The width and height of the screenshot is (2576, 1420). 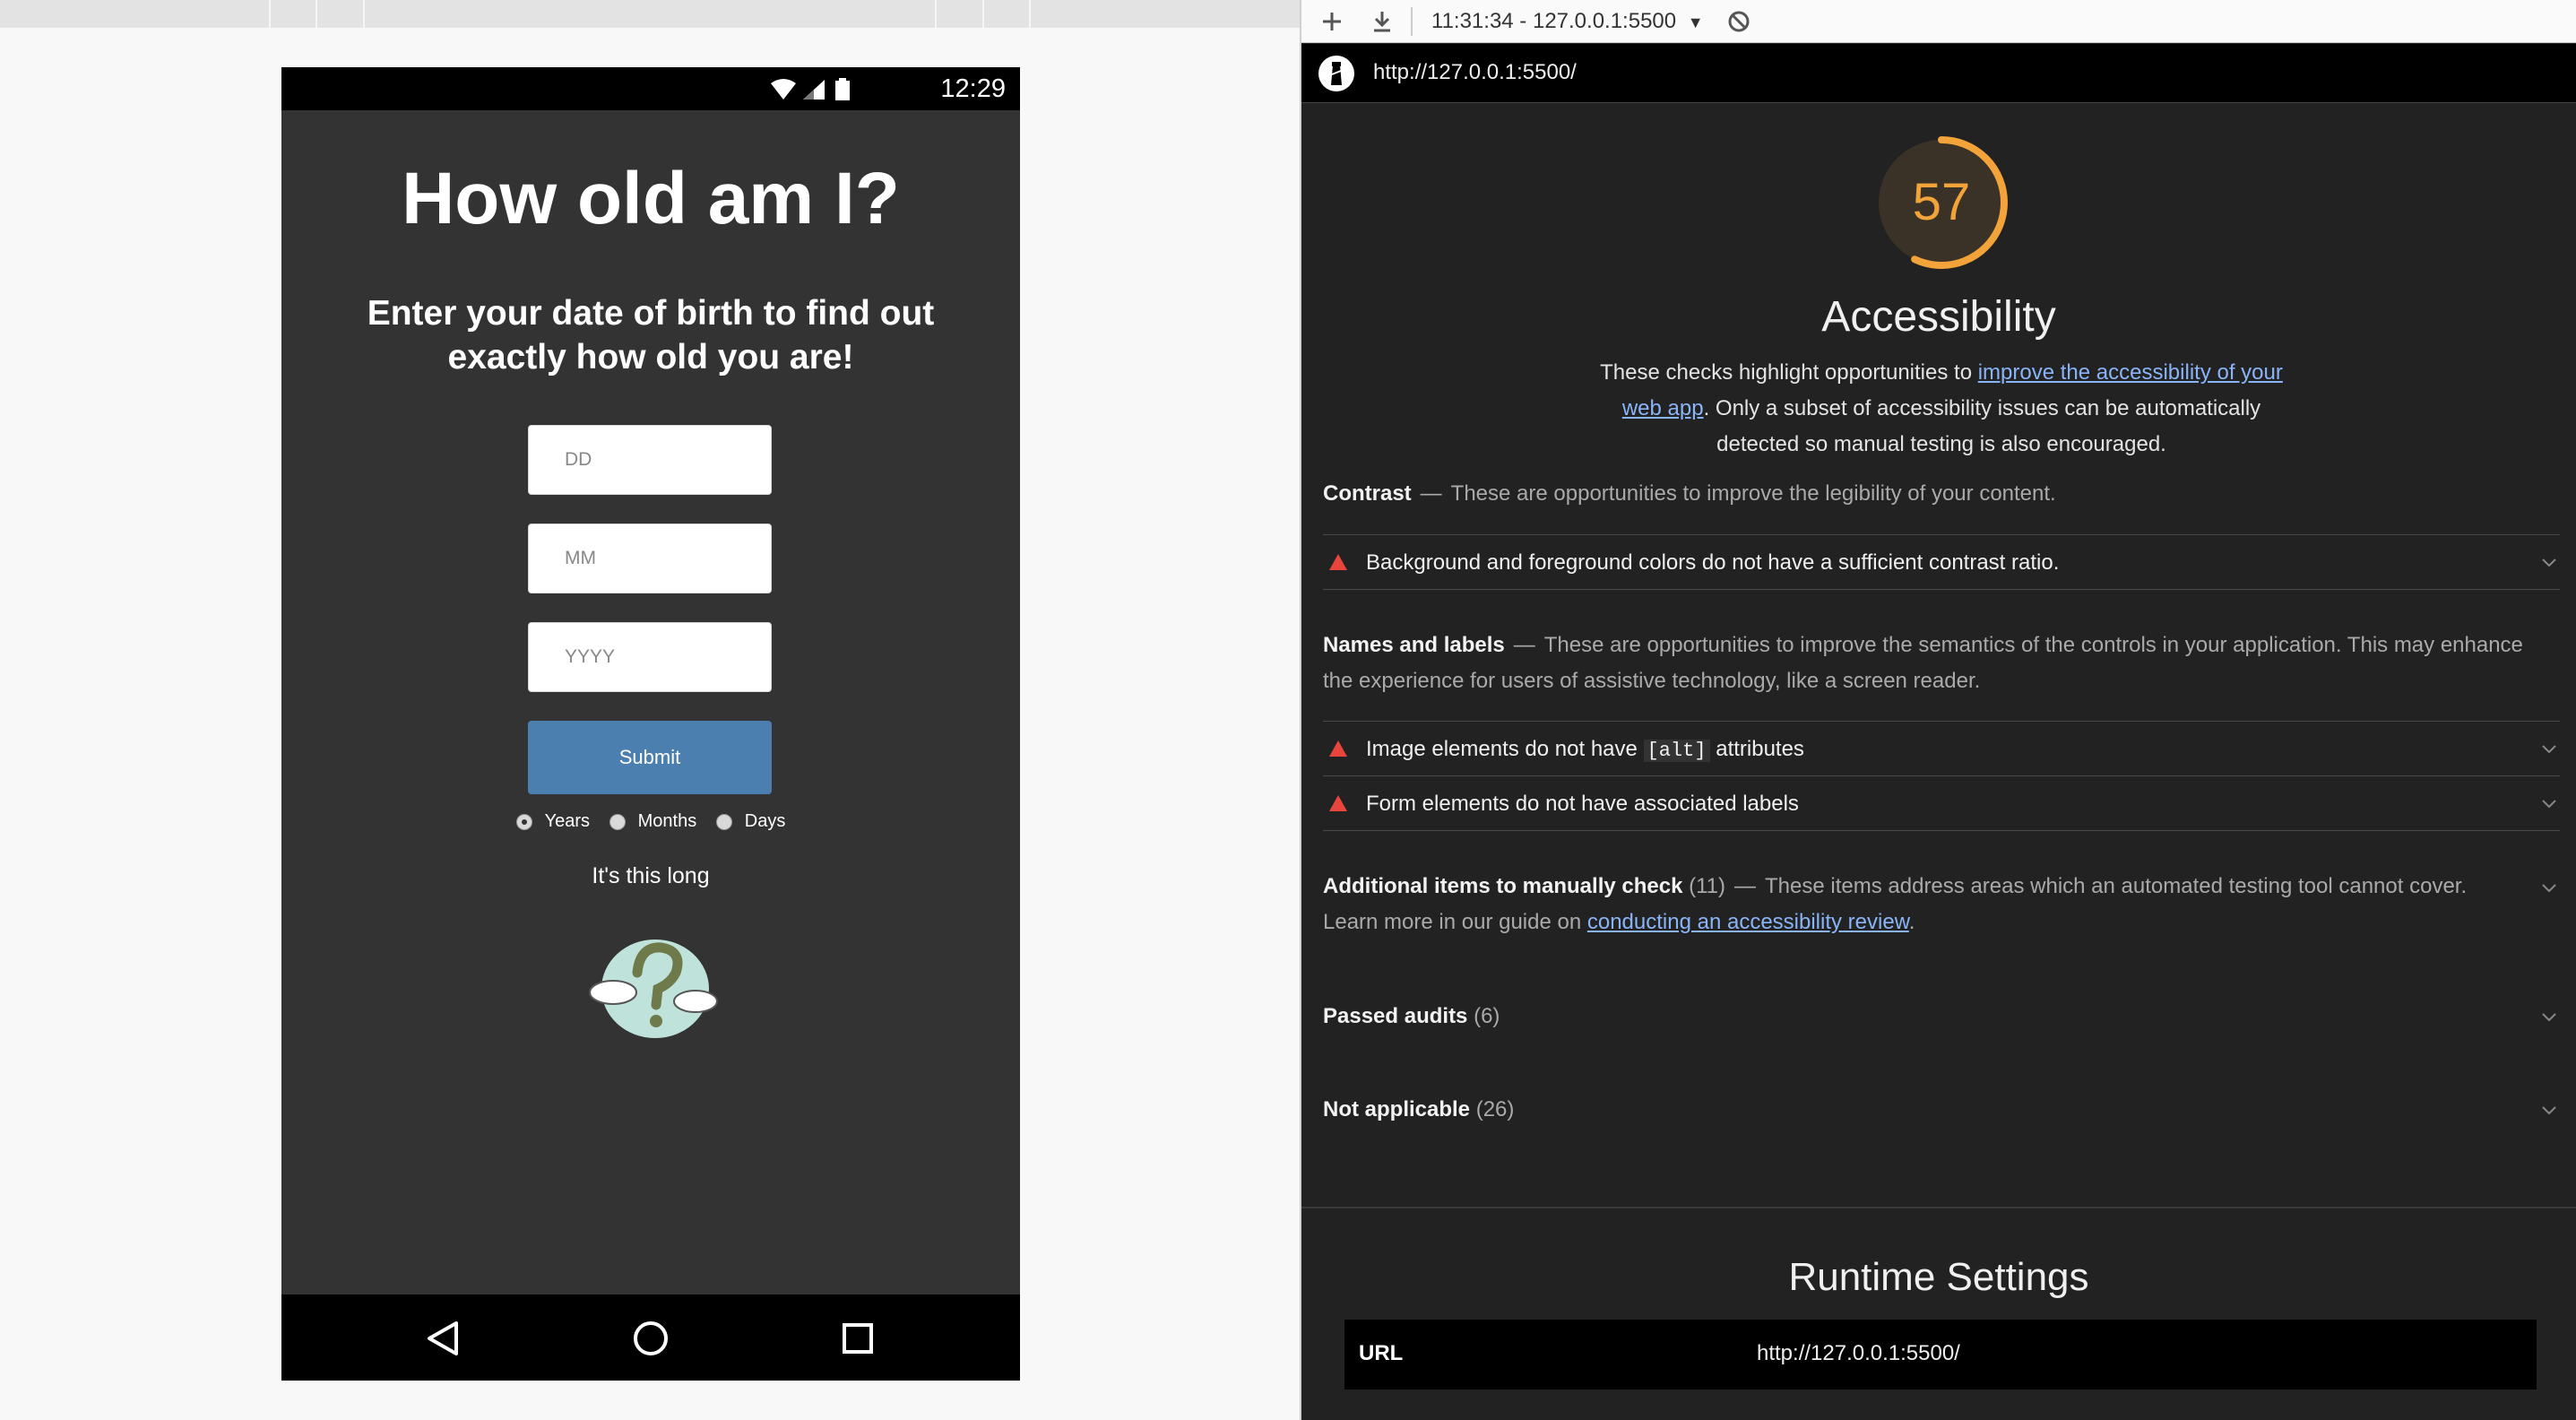 I want to click on group-count: (26), so click(x=1495, y=1109).